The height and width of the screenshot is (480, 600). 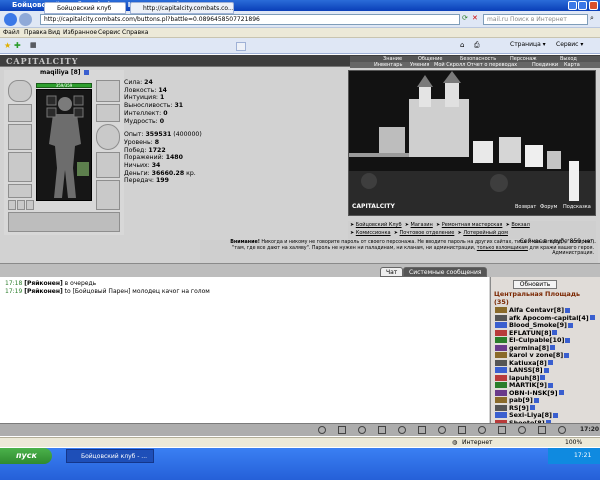 What do you see at coordinates (108, 91) in the screenshot?
I see `earrings-slot` at bounding box center [108, 91].